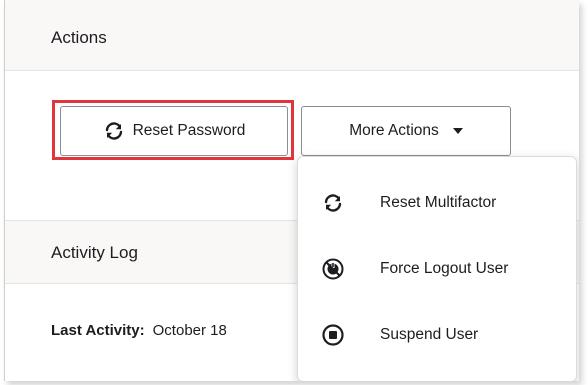 The width and height of the screenshot is (588, 385). I want to click on menu-item-force-logout: Force Logout User, so click(437, 269).